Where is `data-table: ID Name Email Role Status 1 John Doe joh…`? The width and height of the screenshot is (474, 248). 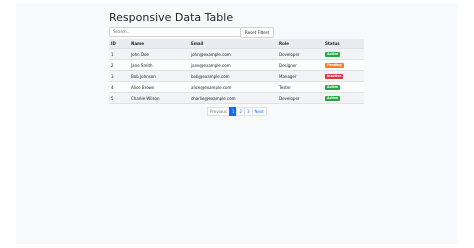
data-table: ID Name Email Role Status 1 John Doe joh… is located at coordinates (236, 71).